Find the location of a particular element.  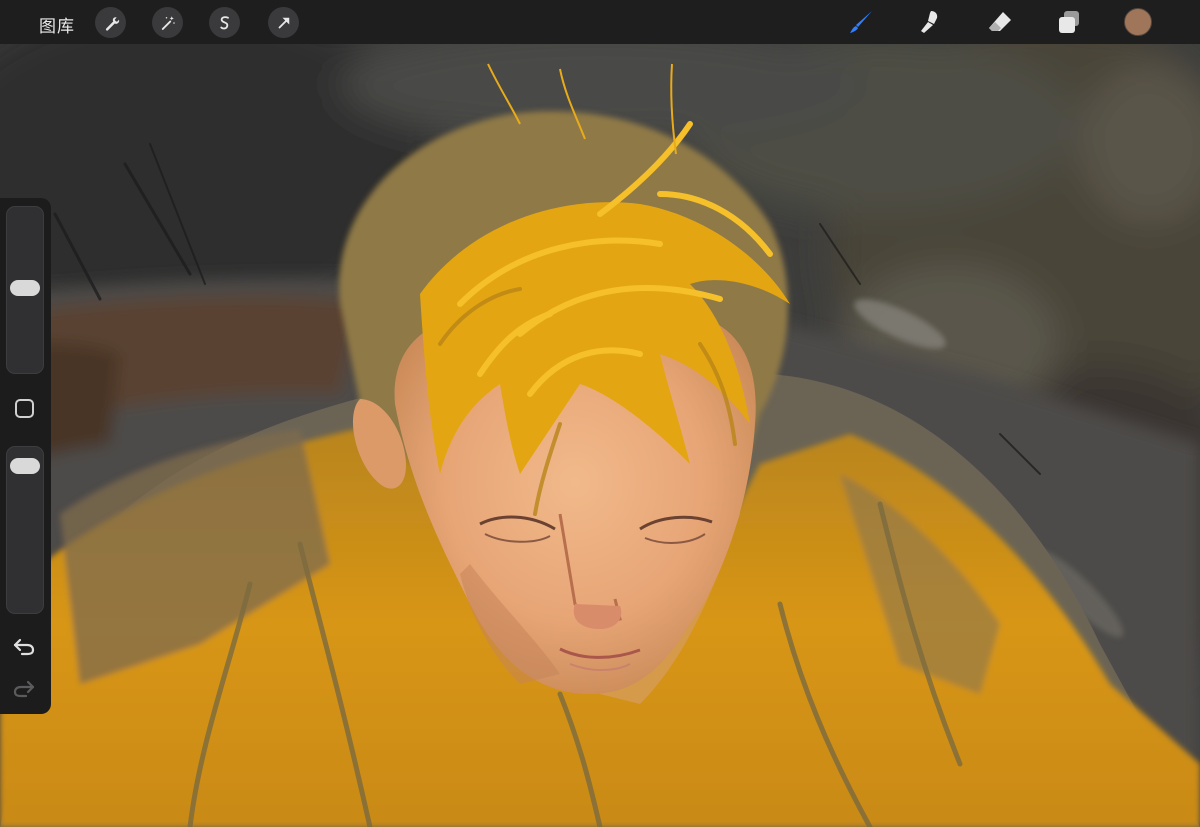

adjustments-button is located at coordinates (167, 22).